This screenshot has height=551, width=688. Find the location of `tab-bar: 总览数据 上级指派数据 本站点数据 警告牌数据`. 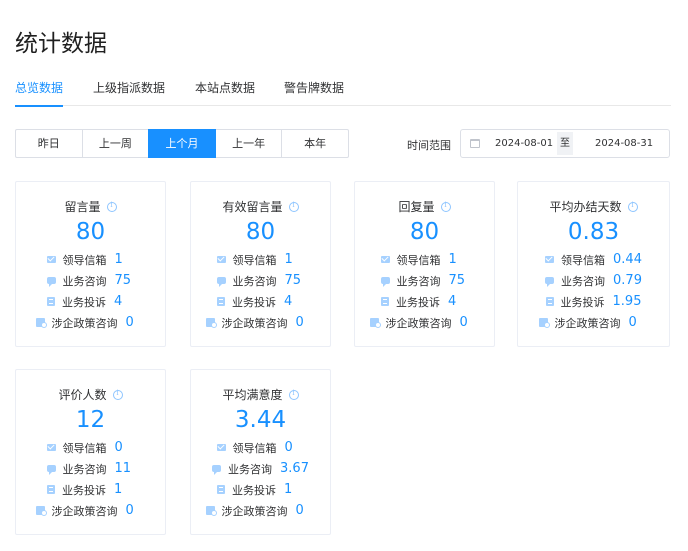

tab-bar: 总览数据 上级指派数据 本站点数据 警告牌数据 is located at coordinates (343, 93).